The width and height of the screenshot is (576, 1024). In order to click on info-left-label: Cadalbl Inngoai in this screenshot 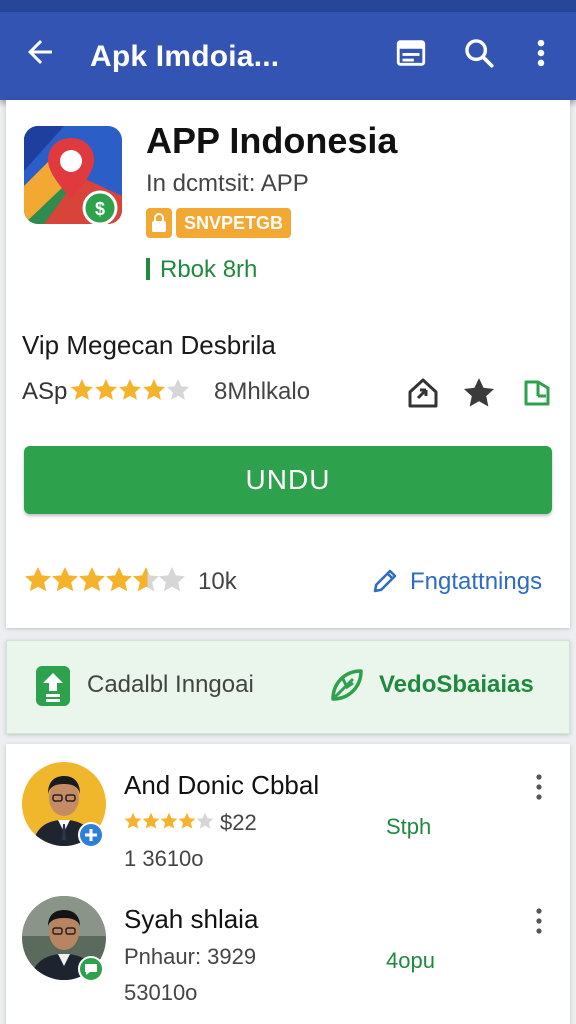, I will do `click(170, 685)`.